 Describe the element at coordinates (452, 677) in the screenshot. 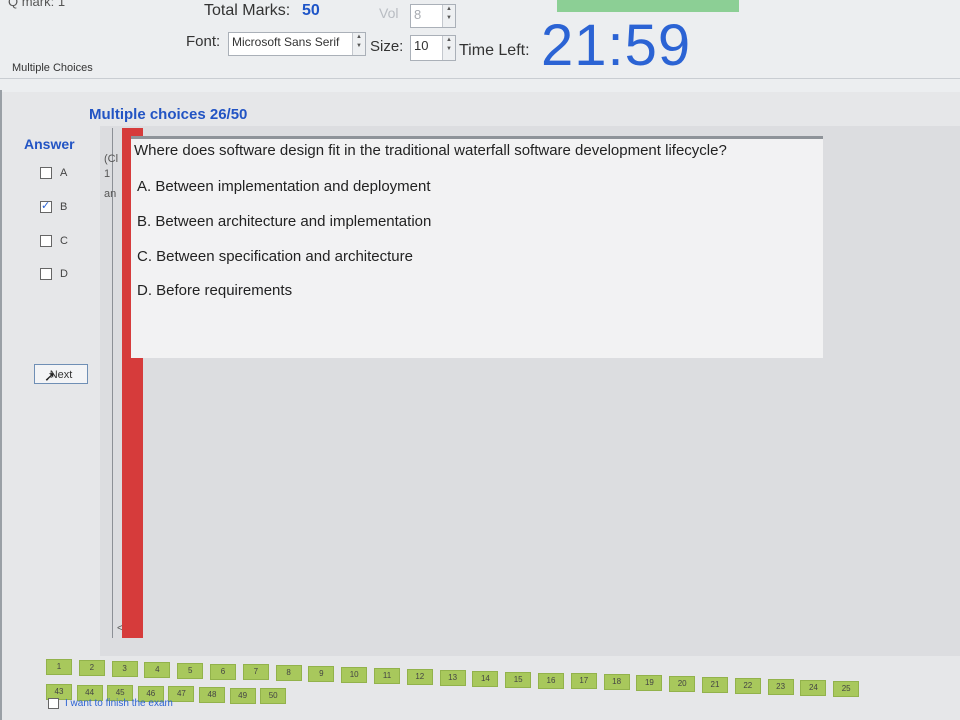

I see `question-number-button: 13` at that location.